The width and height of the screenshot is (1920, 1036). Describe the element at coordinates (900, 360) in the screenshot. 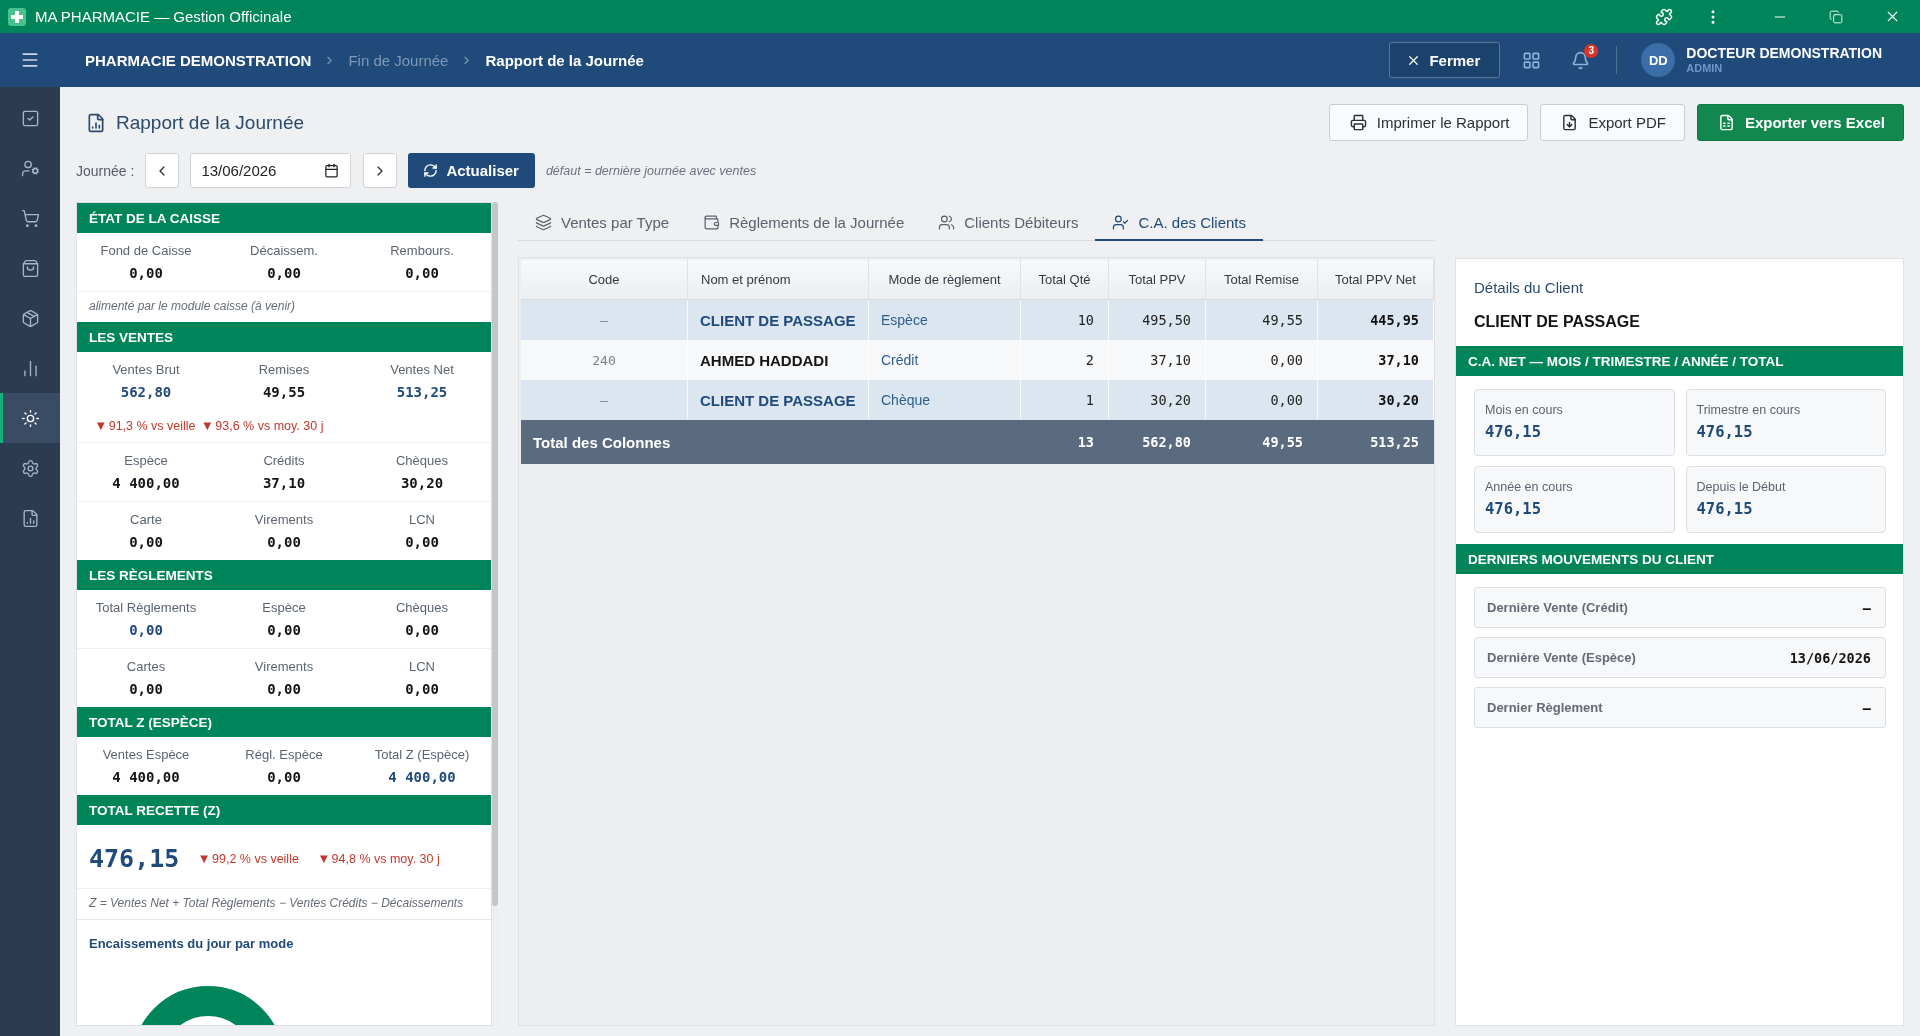

I see `table-cell: Crédit` at that location.